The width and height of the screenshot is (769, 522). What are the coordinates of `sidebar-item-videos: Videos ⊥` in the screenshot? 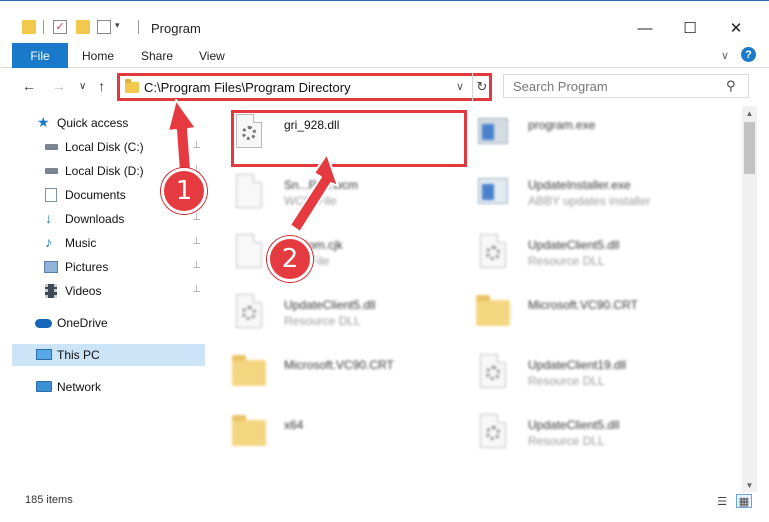 It's located at (108, 291).